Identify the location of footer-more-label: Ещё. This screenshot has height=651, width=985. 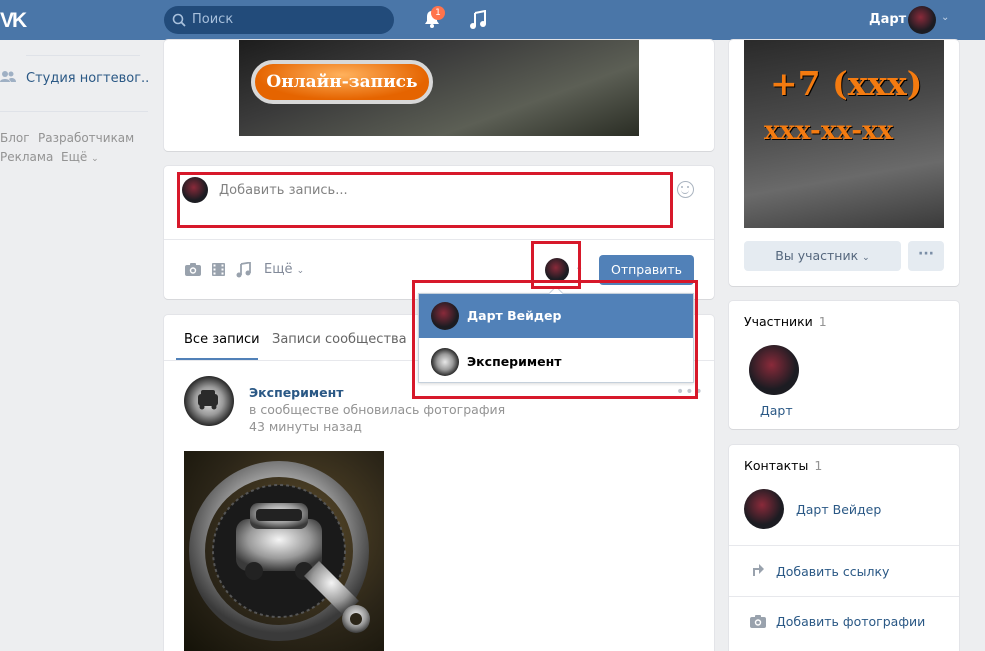
(74, 157).